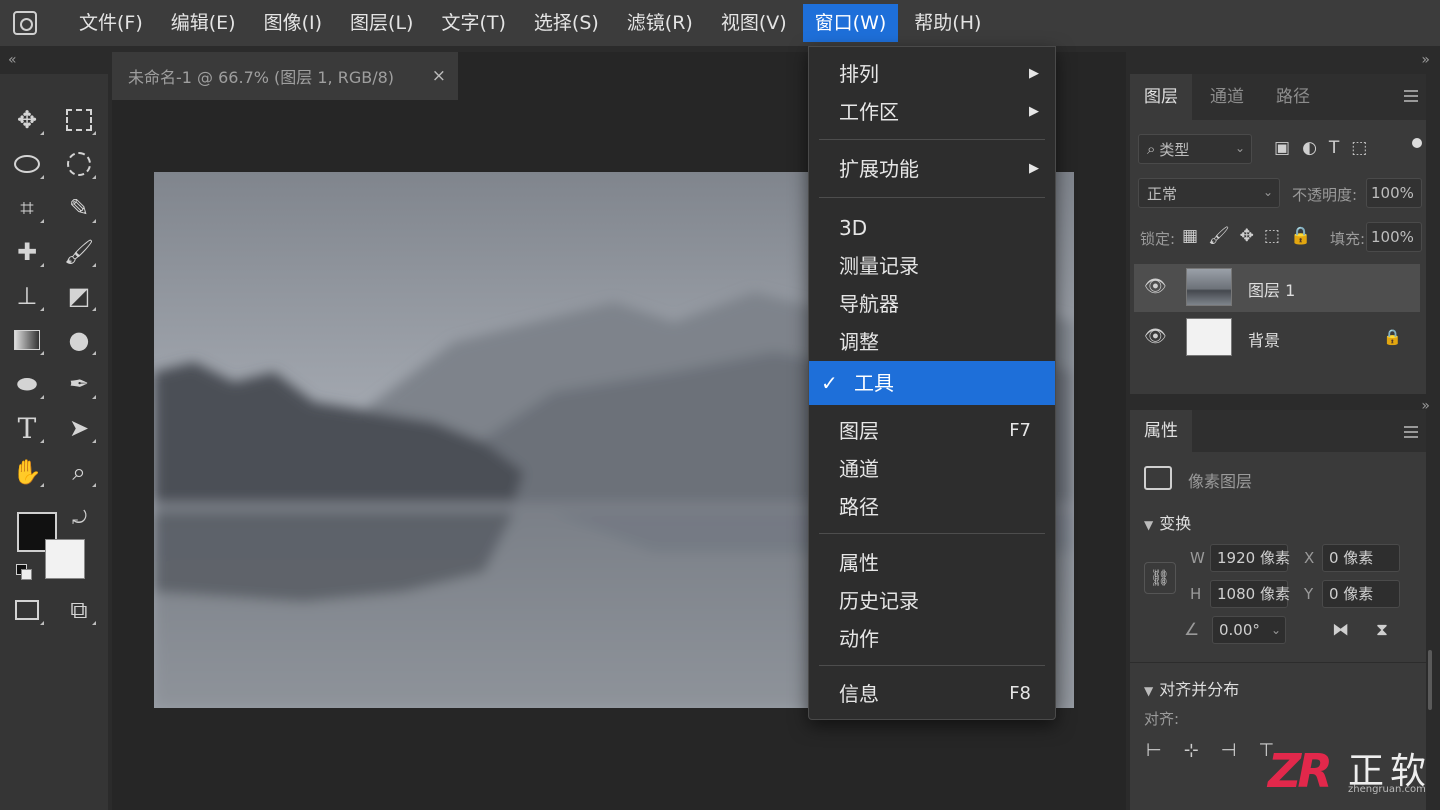 This screenshot has width=1440, height=810. Describe the element at coordinates (1227, 97) in the screenshot. I see `tab-channels: 通道` at that location.